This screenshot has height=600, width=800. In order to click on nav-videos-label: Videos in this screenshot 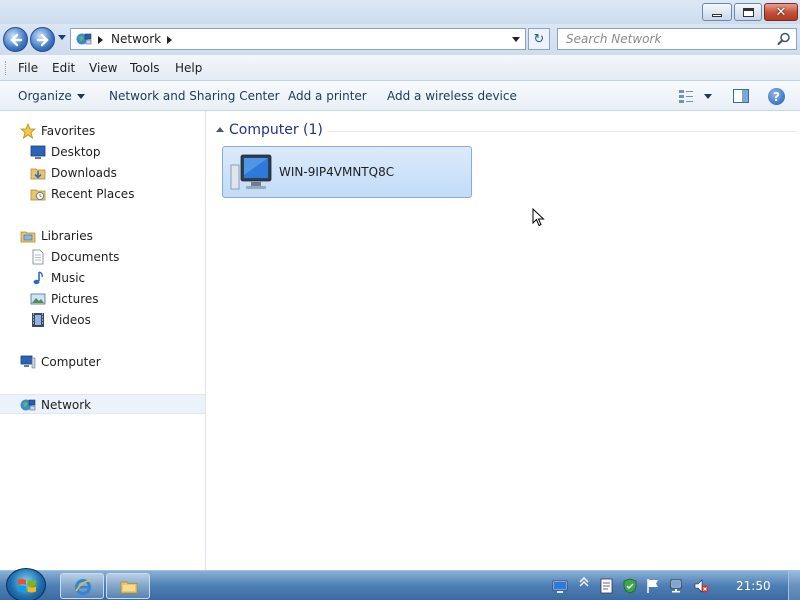, I will do `click(71, 320)`.